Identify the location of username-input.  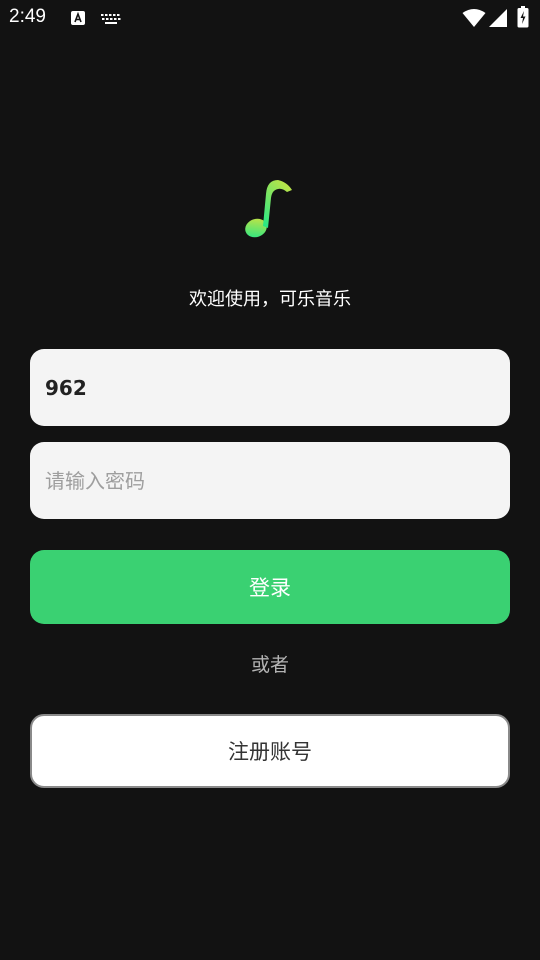
(270, 387).